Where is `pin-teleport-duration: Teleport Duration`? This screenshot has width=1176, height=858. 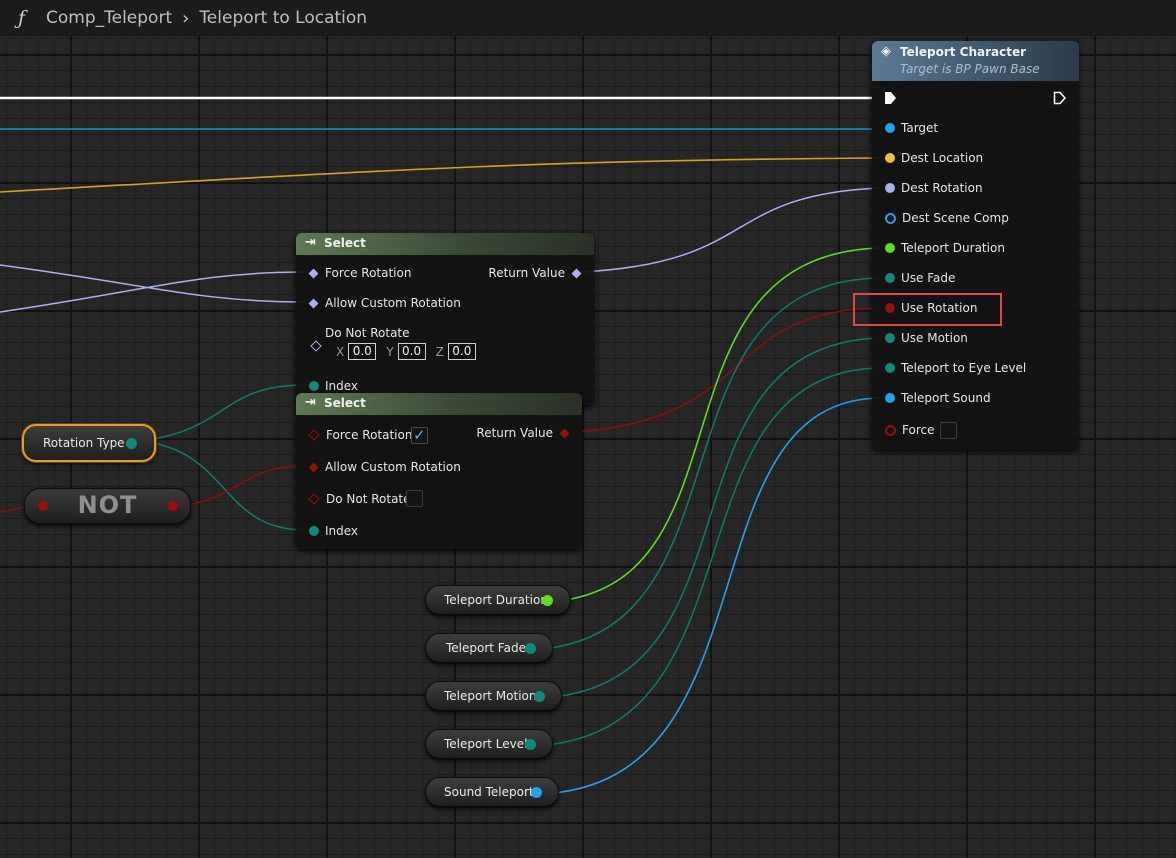
pin-teleport-duration: Teleport Duration is located at coordinates (945, 248).